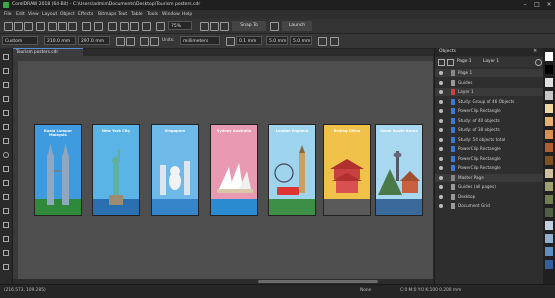 The image size is (555, 298). I want to click on rectangle-tool-icon, so click(6, 141).